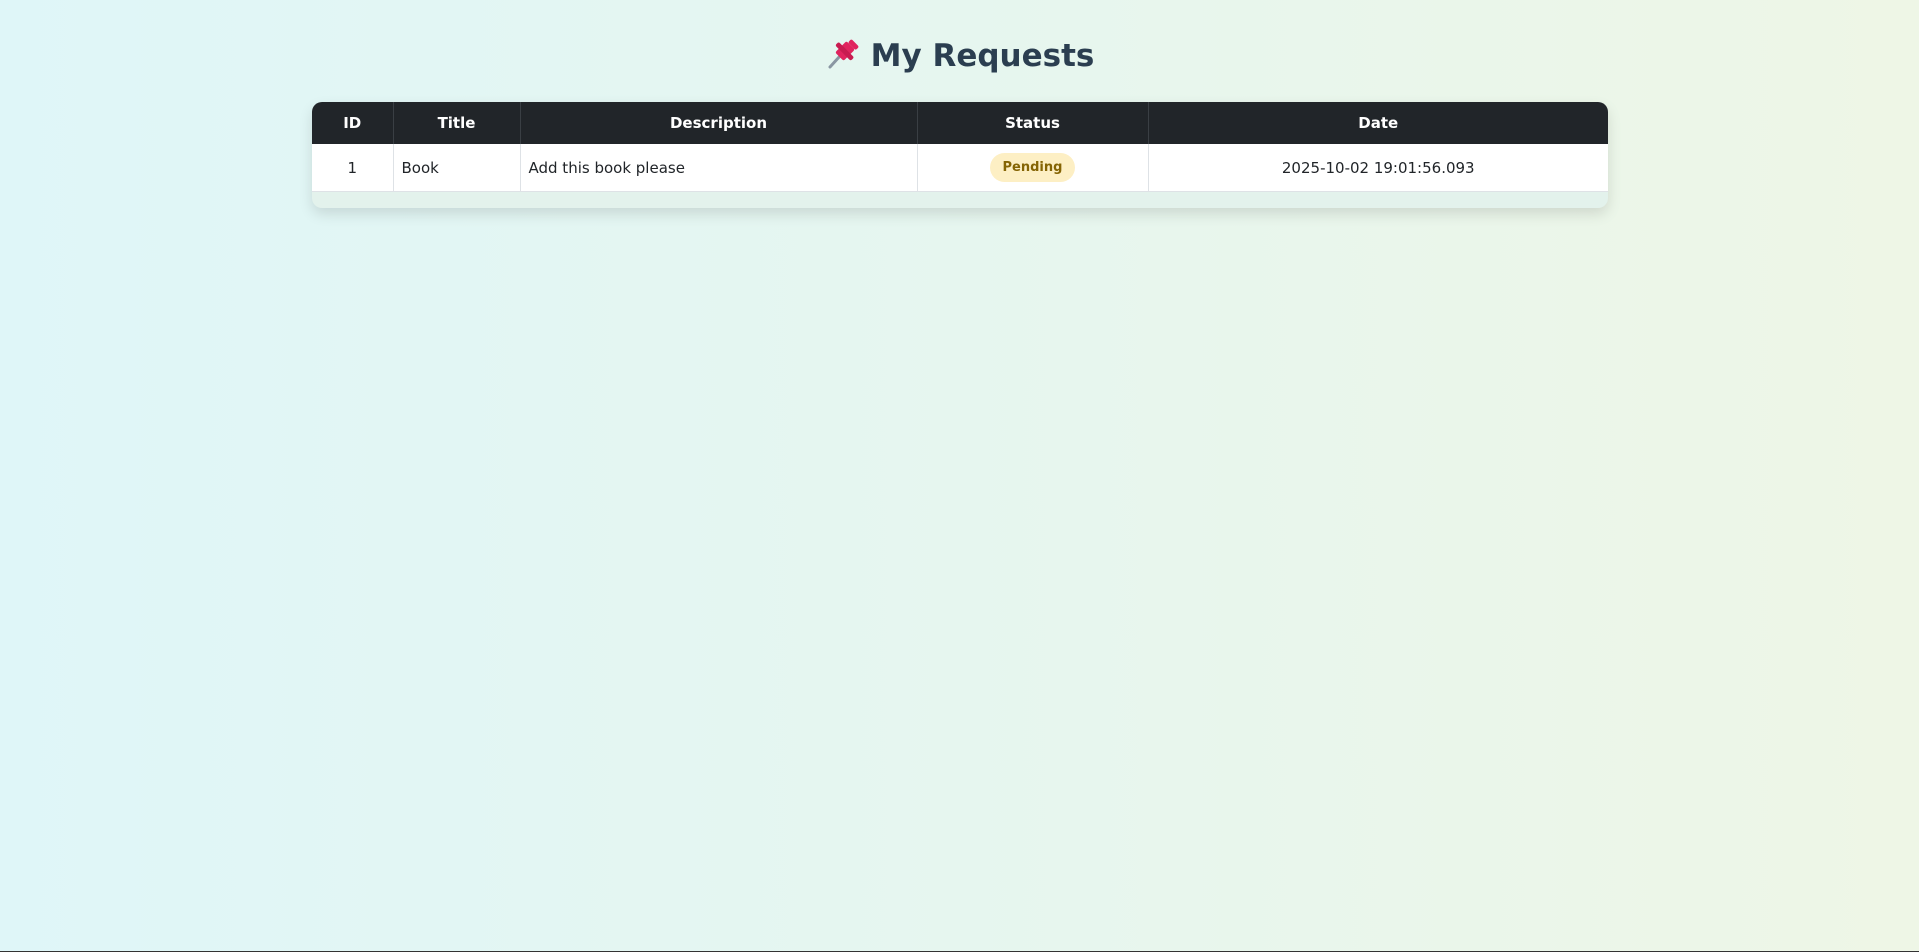 Image resolution: width=1919 pixels, height=952 pixels. I want to click on page-title: My Requests, so click(959, 56).